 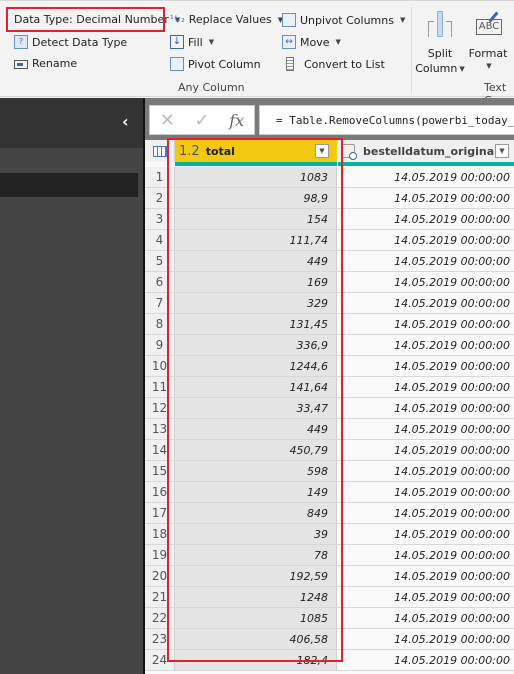 I want to click on table-row: 10 1244,6 14.05.2019 00:00:00, so click(x=329, y=366).